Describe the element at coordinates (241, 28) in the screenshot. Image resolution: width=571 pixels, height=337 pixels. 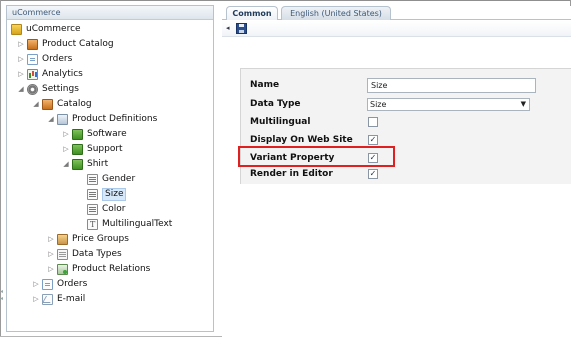
I see `save-icon` at that location.